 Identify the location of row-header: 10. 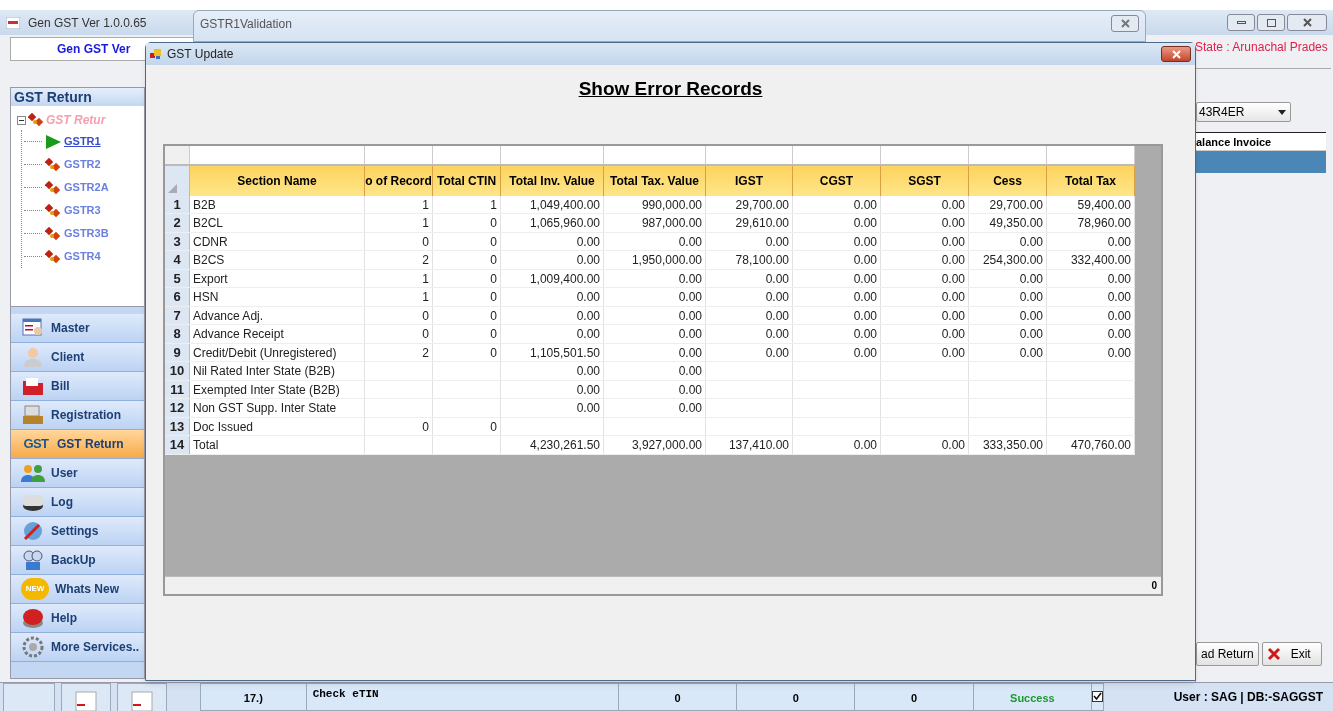
(177, 371).